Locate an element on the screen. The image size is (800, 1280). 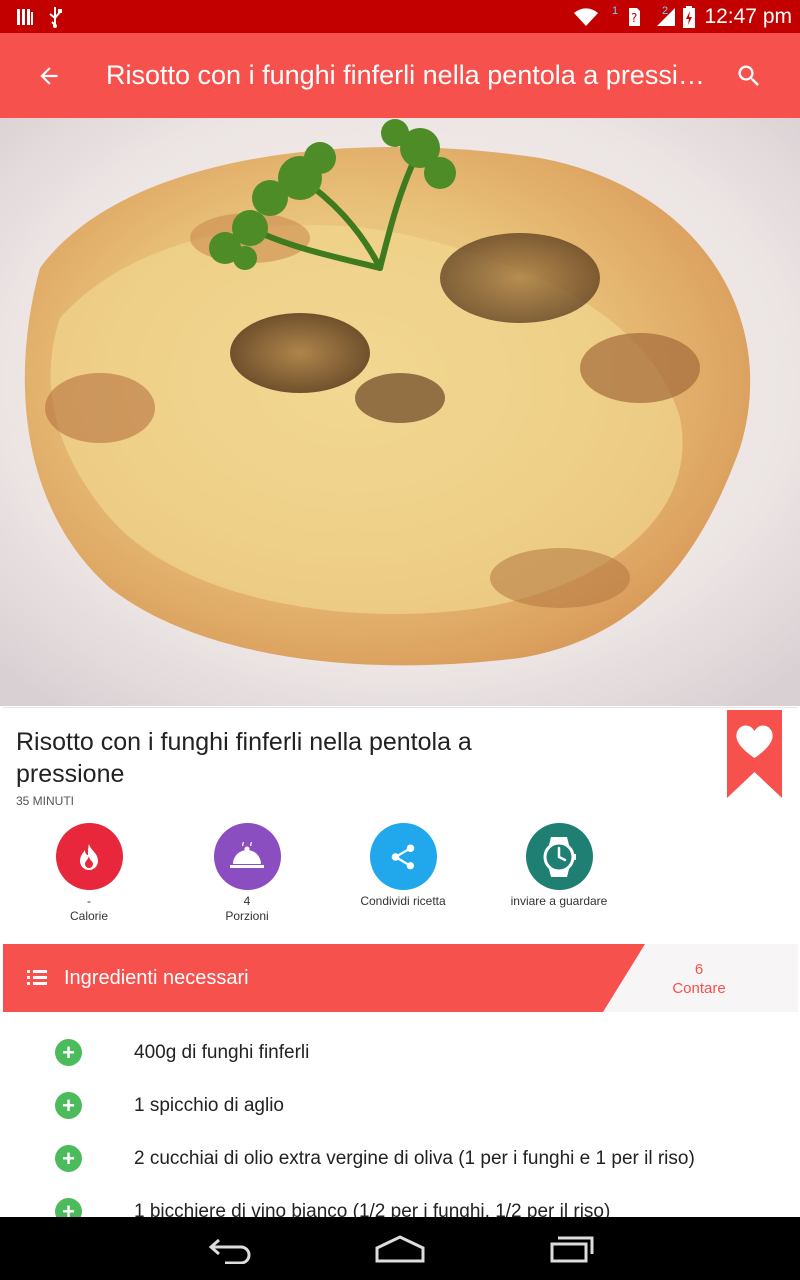
calories-label: Calorie is located at coordinates (88, 916).